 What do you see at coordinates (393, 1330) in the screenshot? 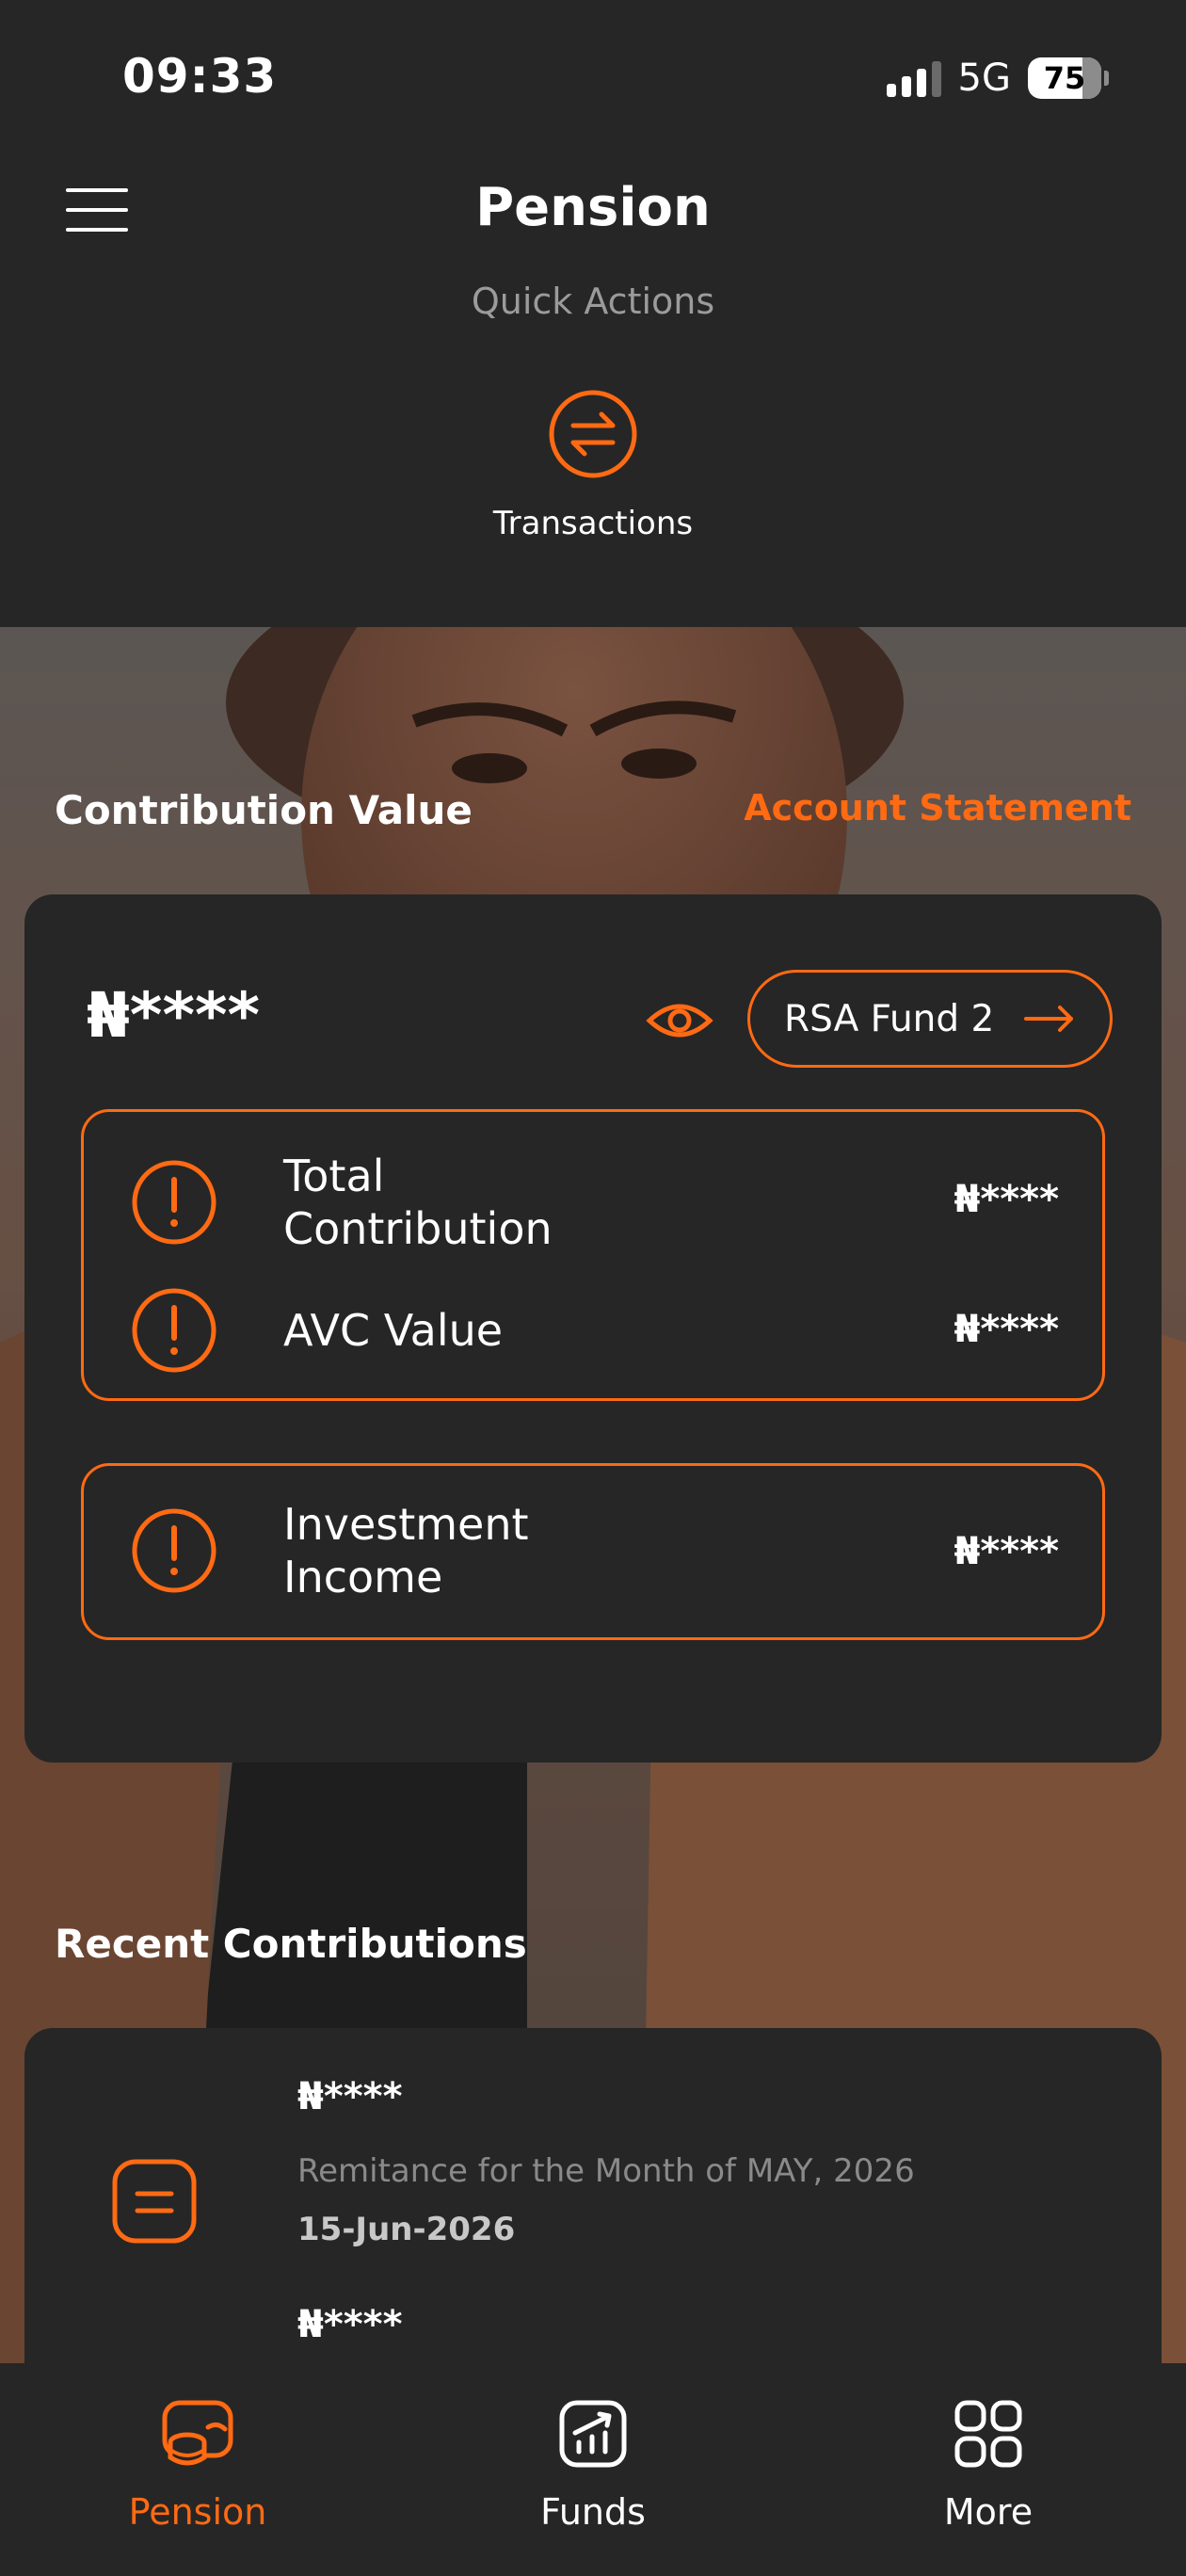
I see `avc-value-label: AVC Value` at bounding box center [393, 1330].